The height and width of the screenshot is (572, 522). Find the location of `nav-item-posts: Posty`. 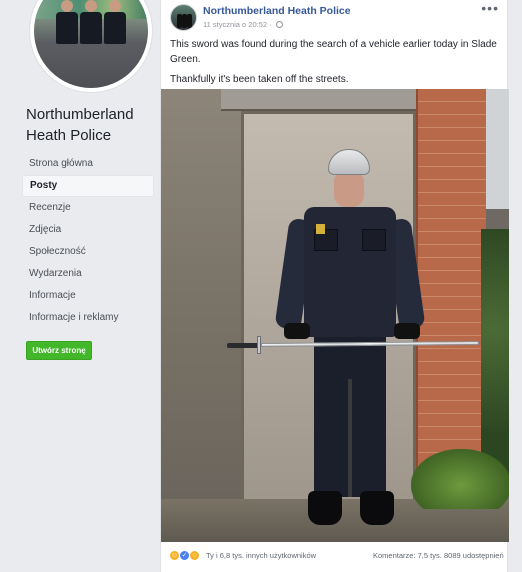

nav-item-posts: Posty is located at coordinates (88, 186).